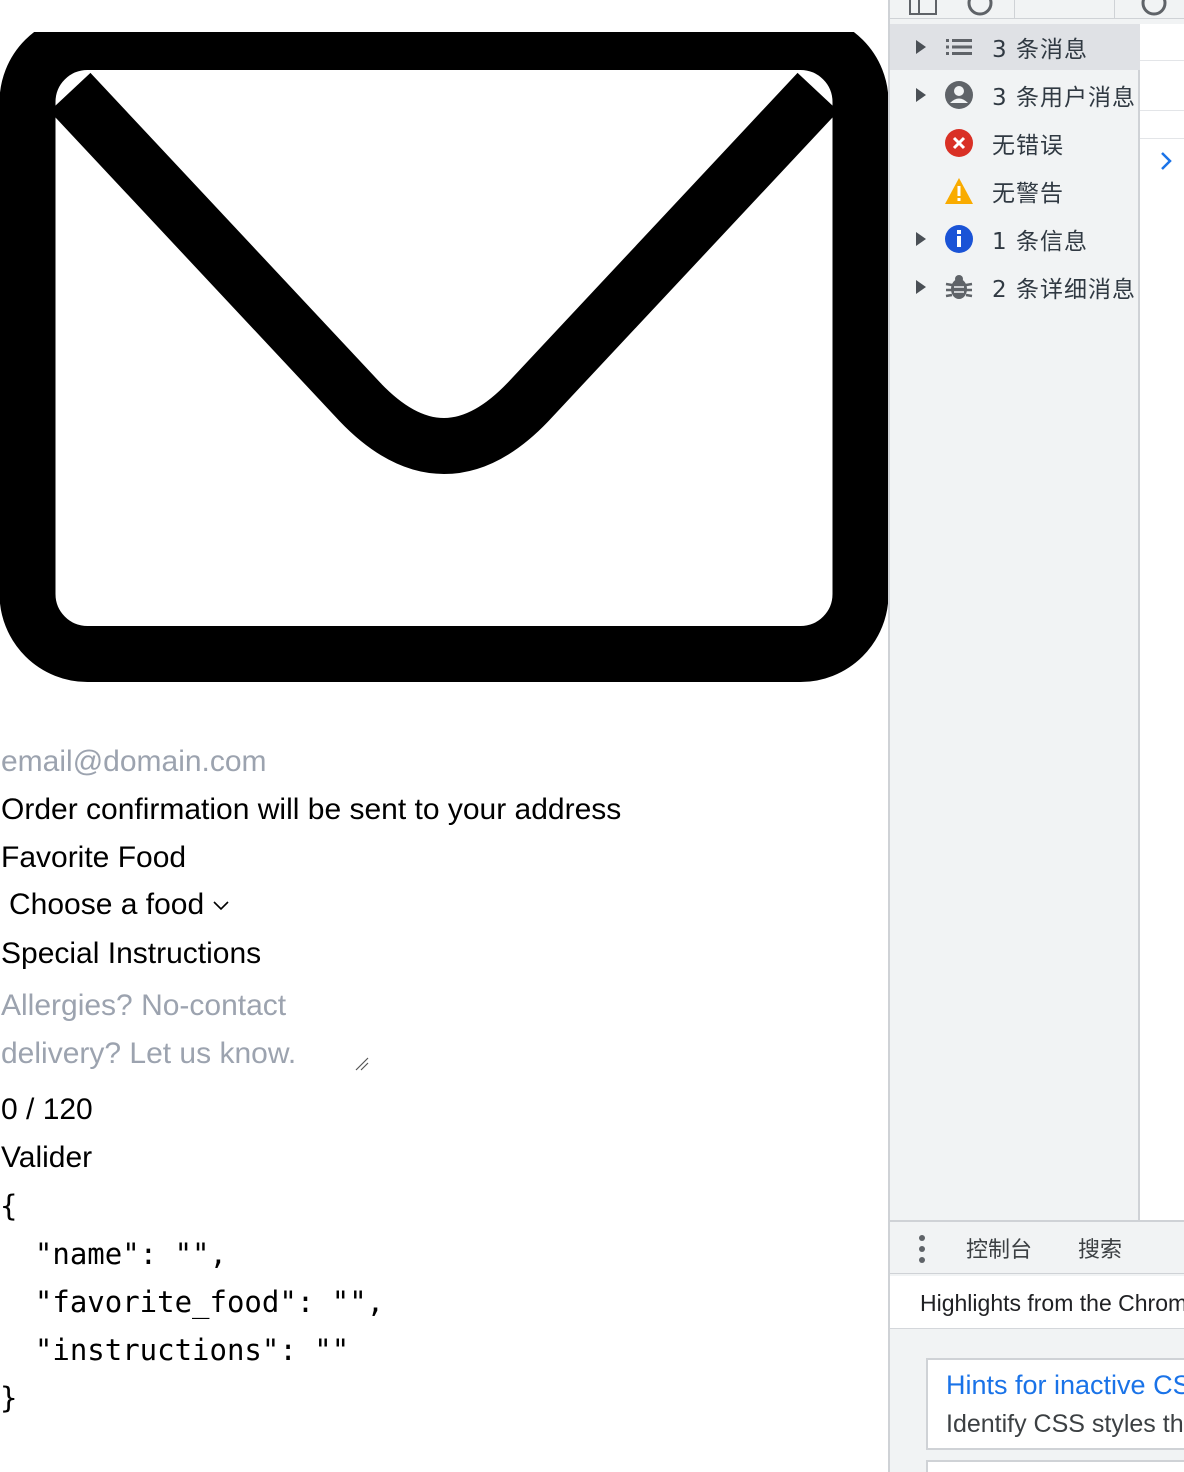  Describe the element at coordinates (221, 906) in the screenshot. I see `chevron-down-icon` at that location.